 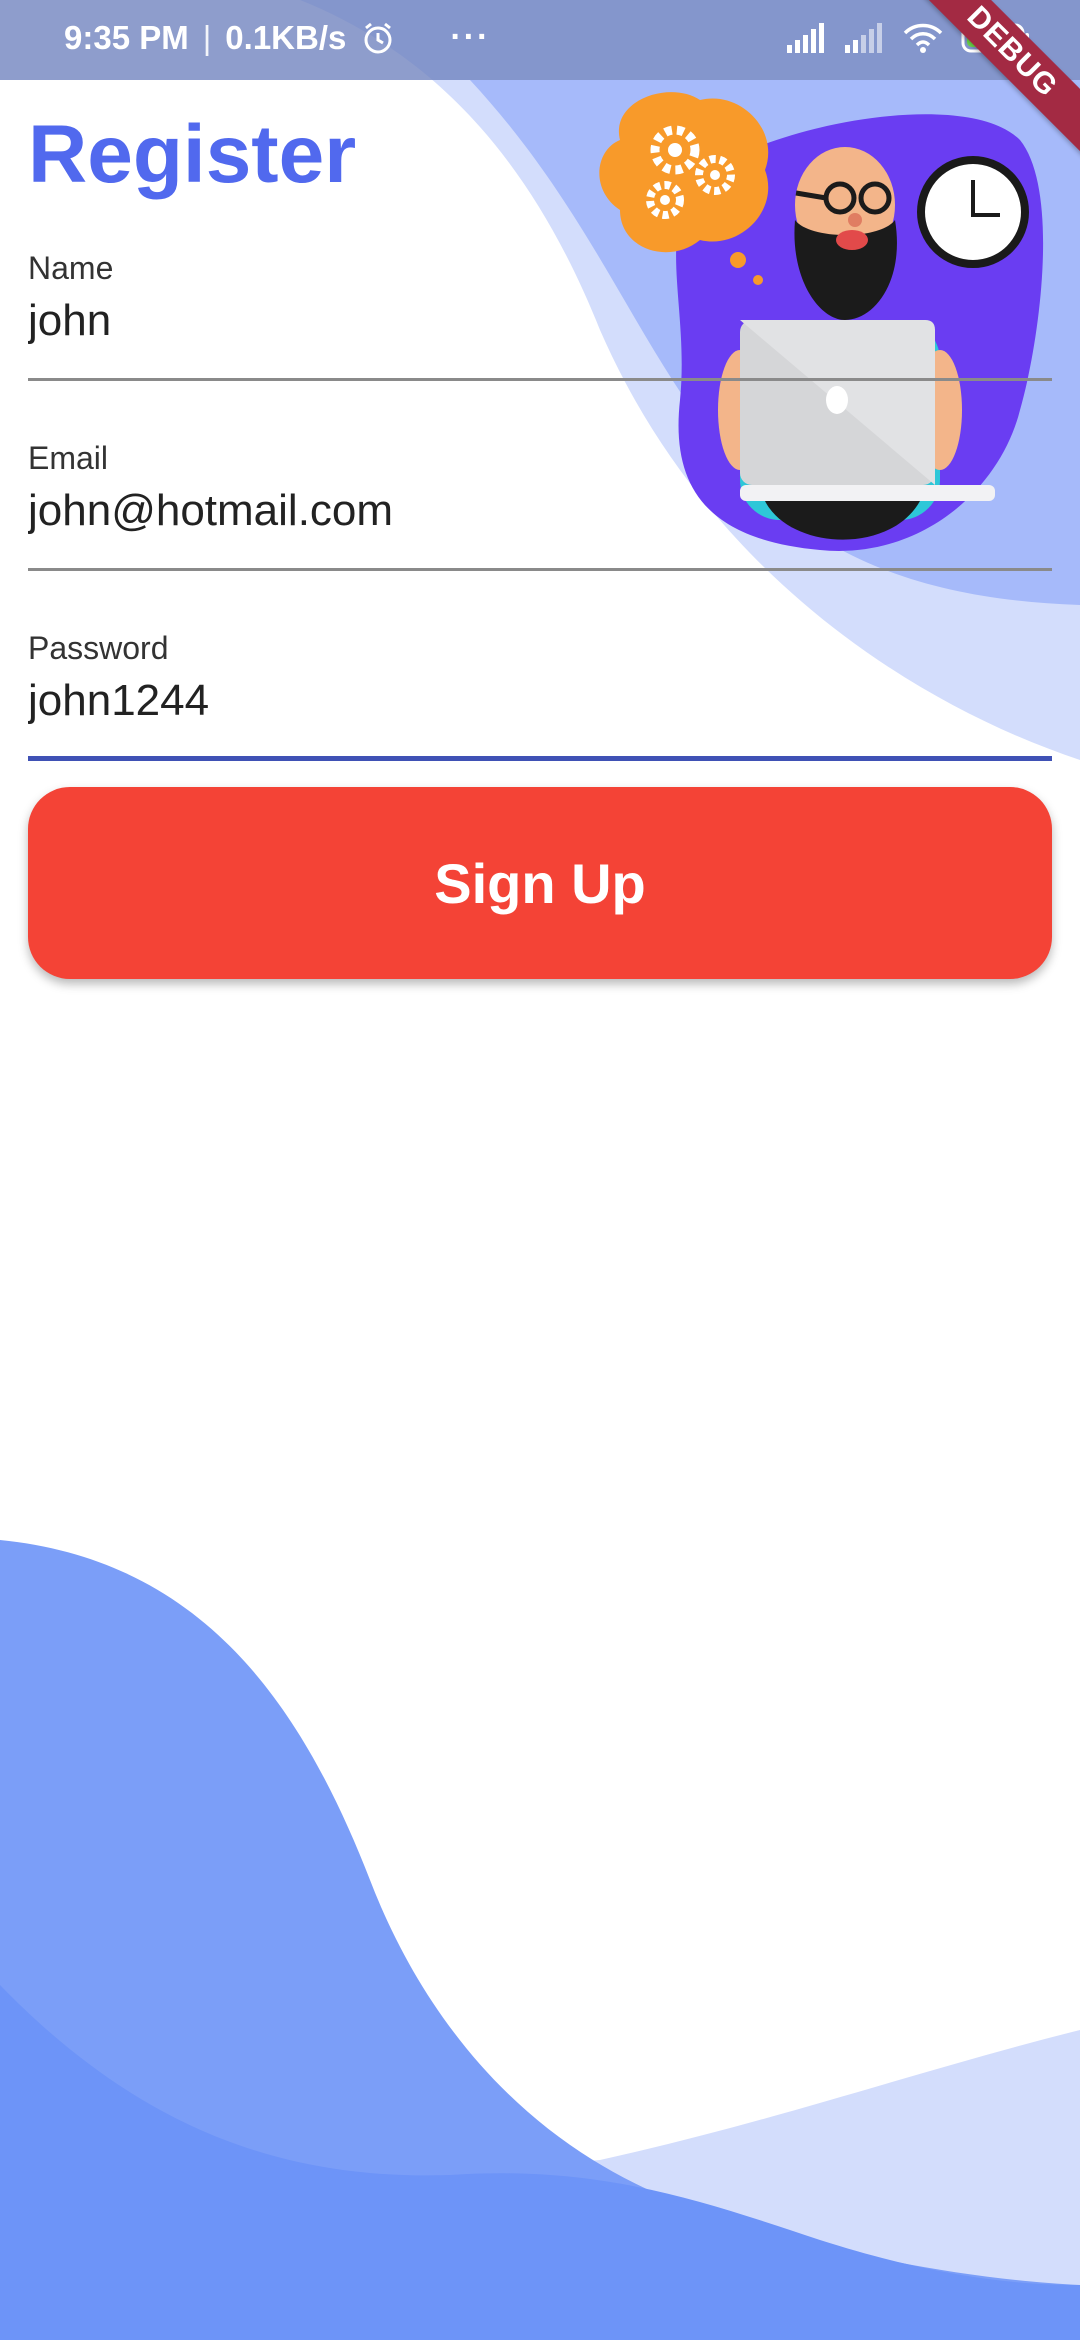 What do you see at coordinates (286, 37) in the screenshot?
I see `network-speed: 0.1KB/s` at bounding box center [286, 37].